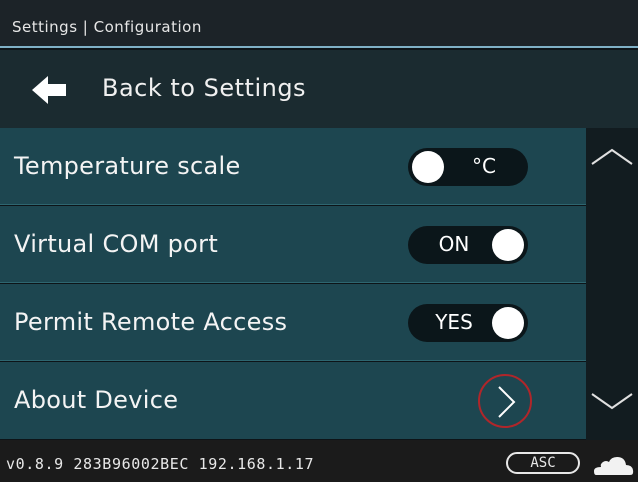  What do you see at coordinates (454, 244) in the screenshot?
I see `toggle-value: ON` at bounding box center [454, 244].